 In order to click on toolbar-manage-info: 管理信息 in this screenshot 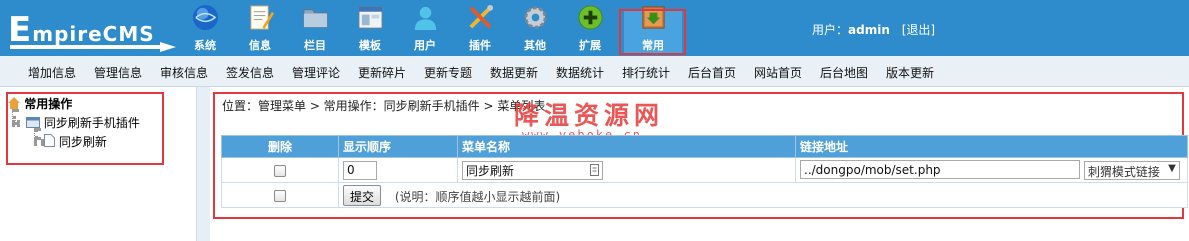, I will do `click(118, 72)`.